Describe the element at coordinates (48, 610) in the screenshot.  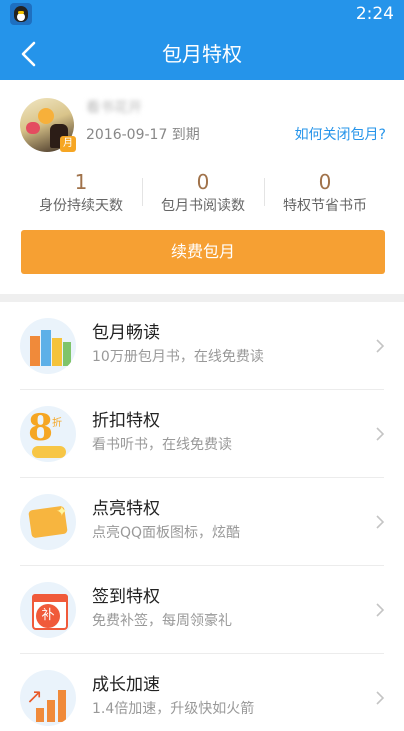
I see `checkin-icon: 补` at that location.